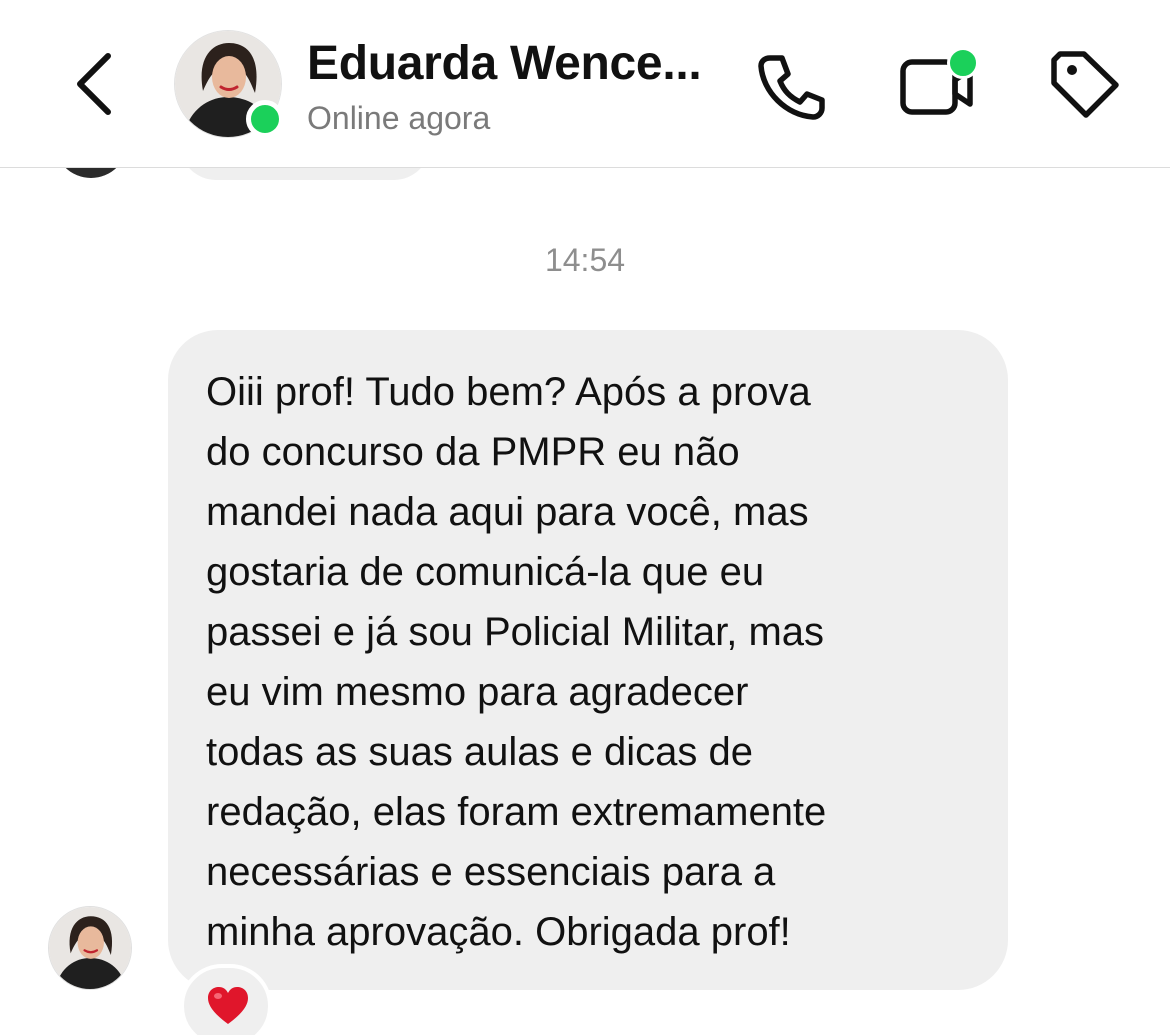 This screenshot has height=1035, width=1170. What do you see at coordinates (399, 118) in the screenshot?
I see `contact-status: Online agora` at bounding box center [399, 118].